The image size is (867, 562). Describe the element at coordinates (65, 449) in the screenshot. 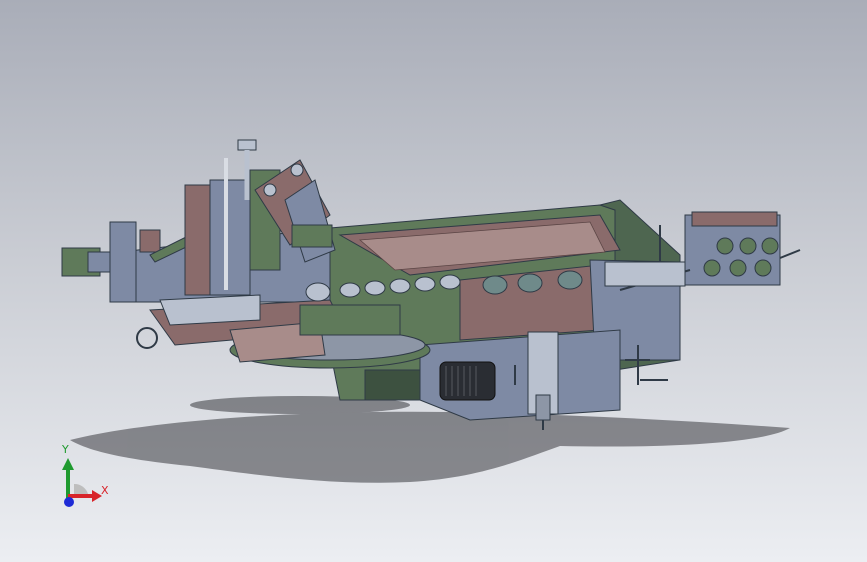

I see `y-axis-label: Y` at that location.